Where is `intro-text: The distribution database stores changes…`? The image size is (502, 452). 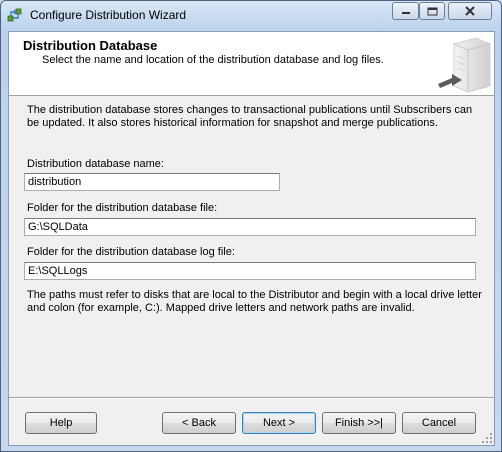
intro-text: The distribution database stores changes… is located at coordinates (250, 116).